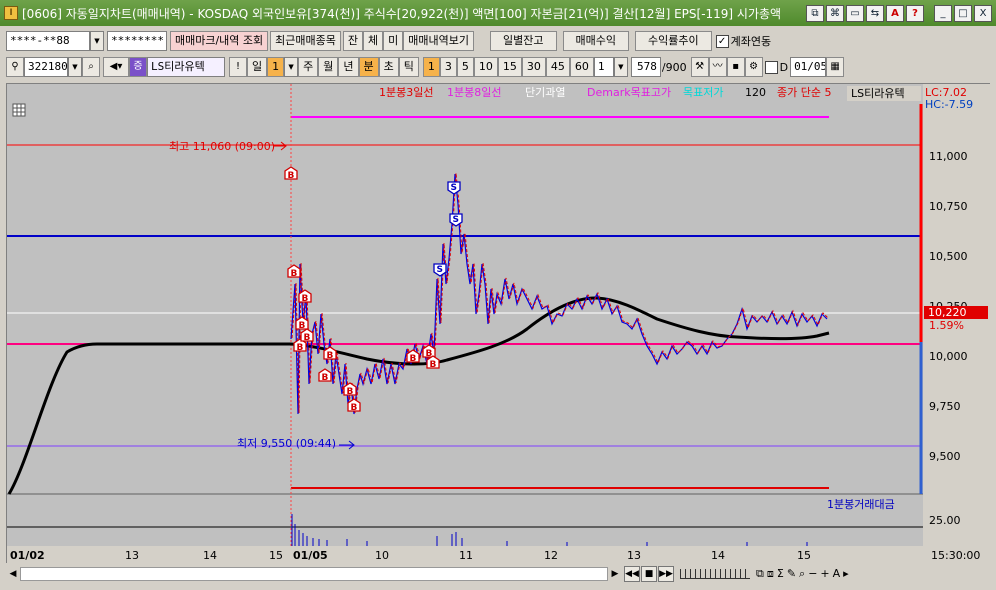 Image resolution: width=996 pixels, height=590 pixels. I want to click on period-day: 일, so click(257, 67).